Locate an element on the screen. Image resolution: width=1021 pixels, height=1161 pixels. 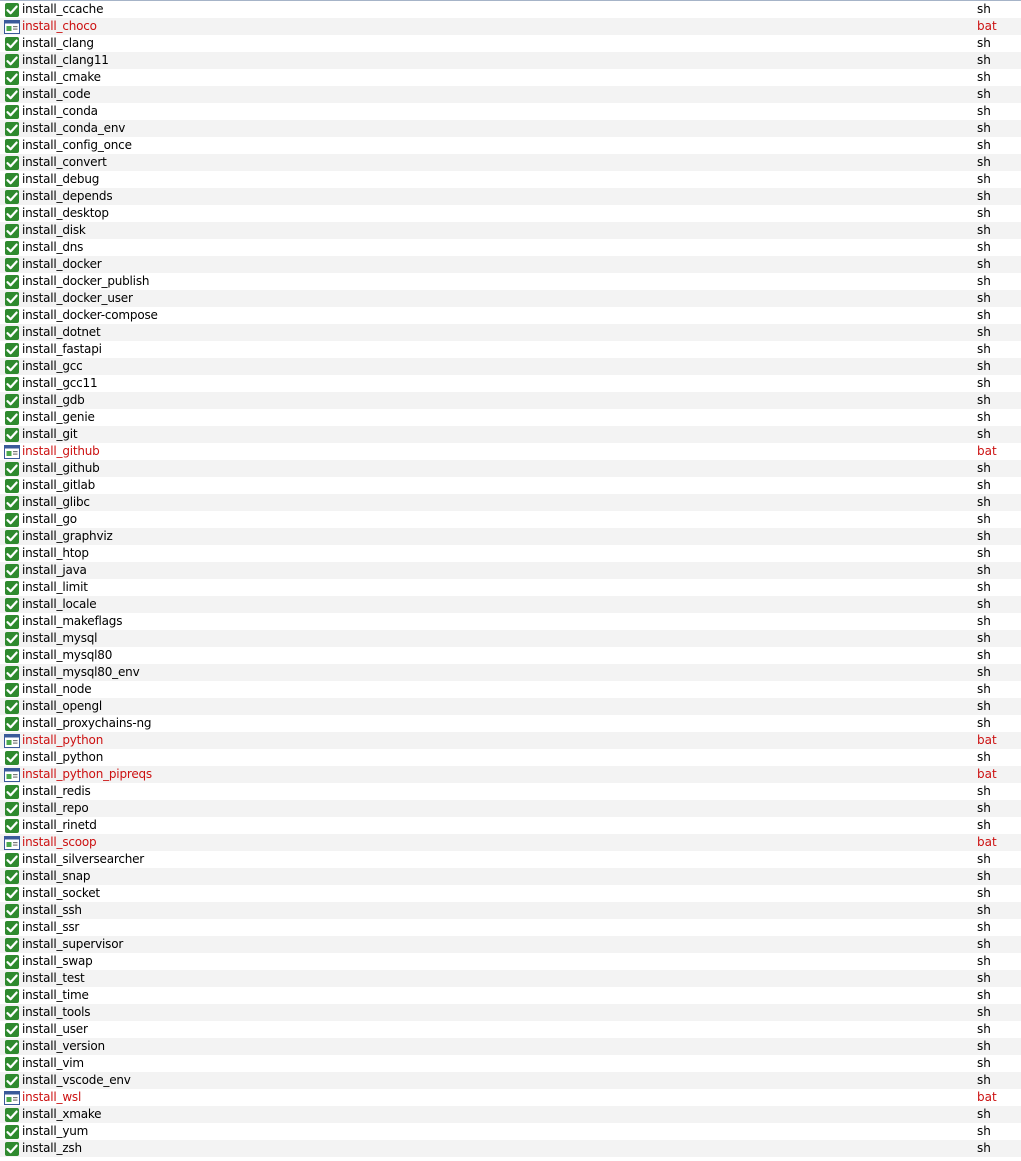
file-row: install_zsh sh is located at coordinates (510, 1148).